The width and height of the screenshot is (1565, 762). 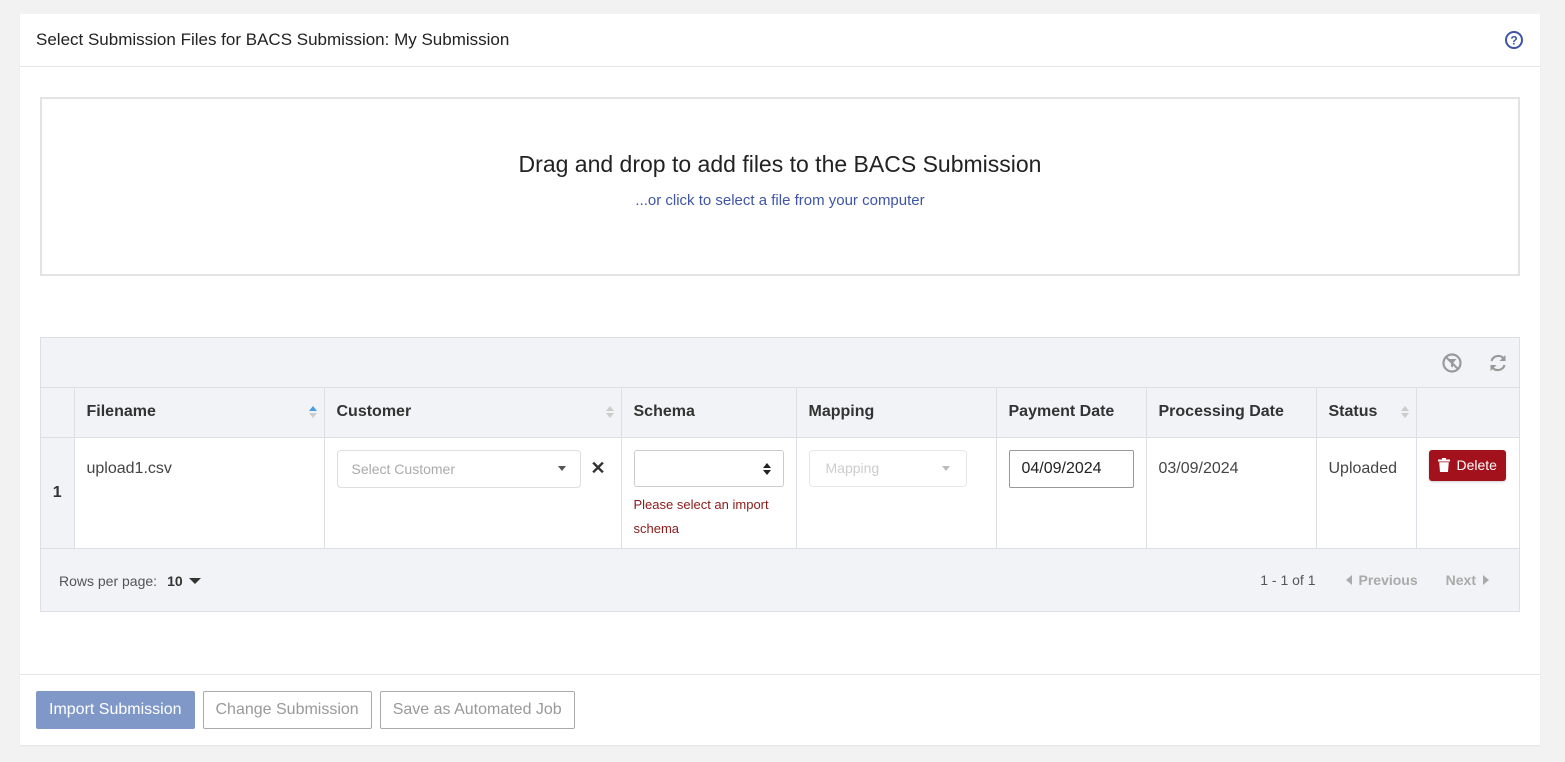 What do you see at coordinates (1498, 363) in the screenshot?
I see `refresh-icon` at bounding box center [1498, 363].